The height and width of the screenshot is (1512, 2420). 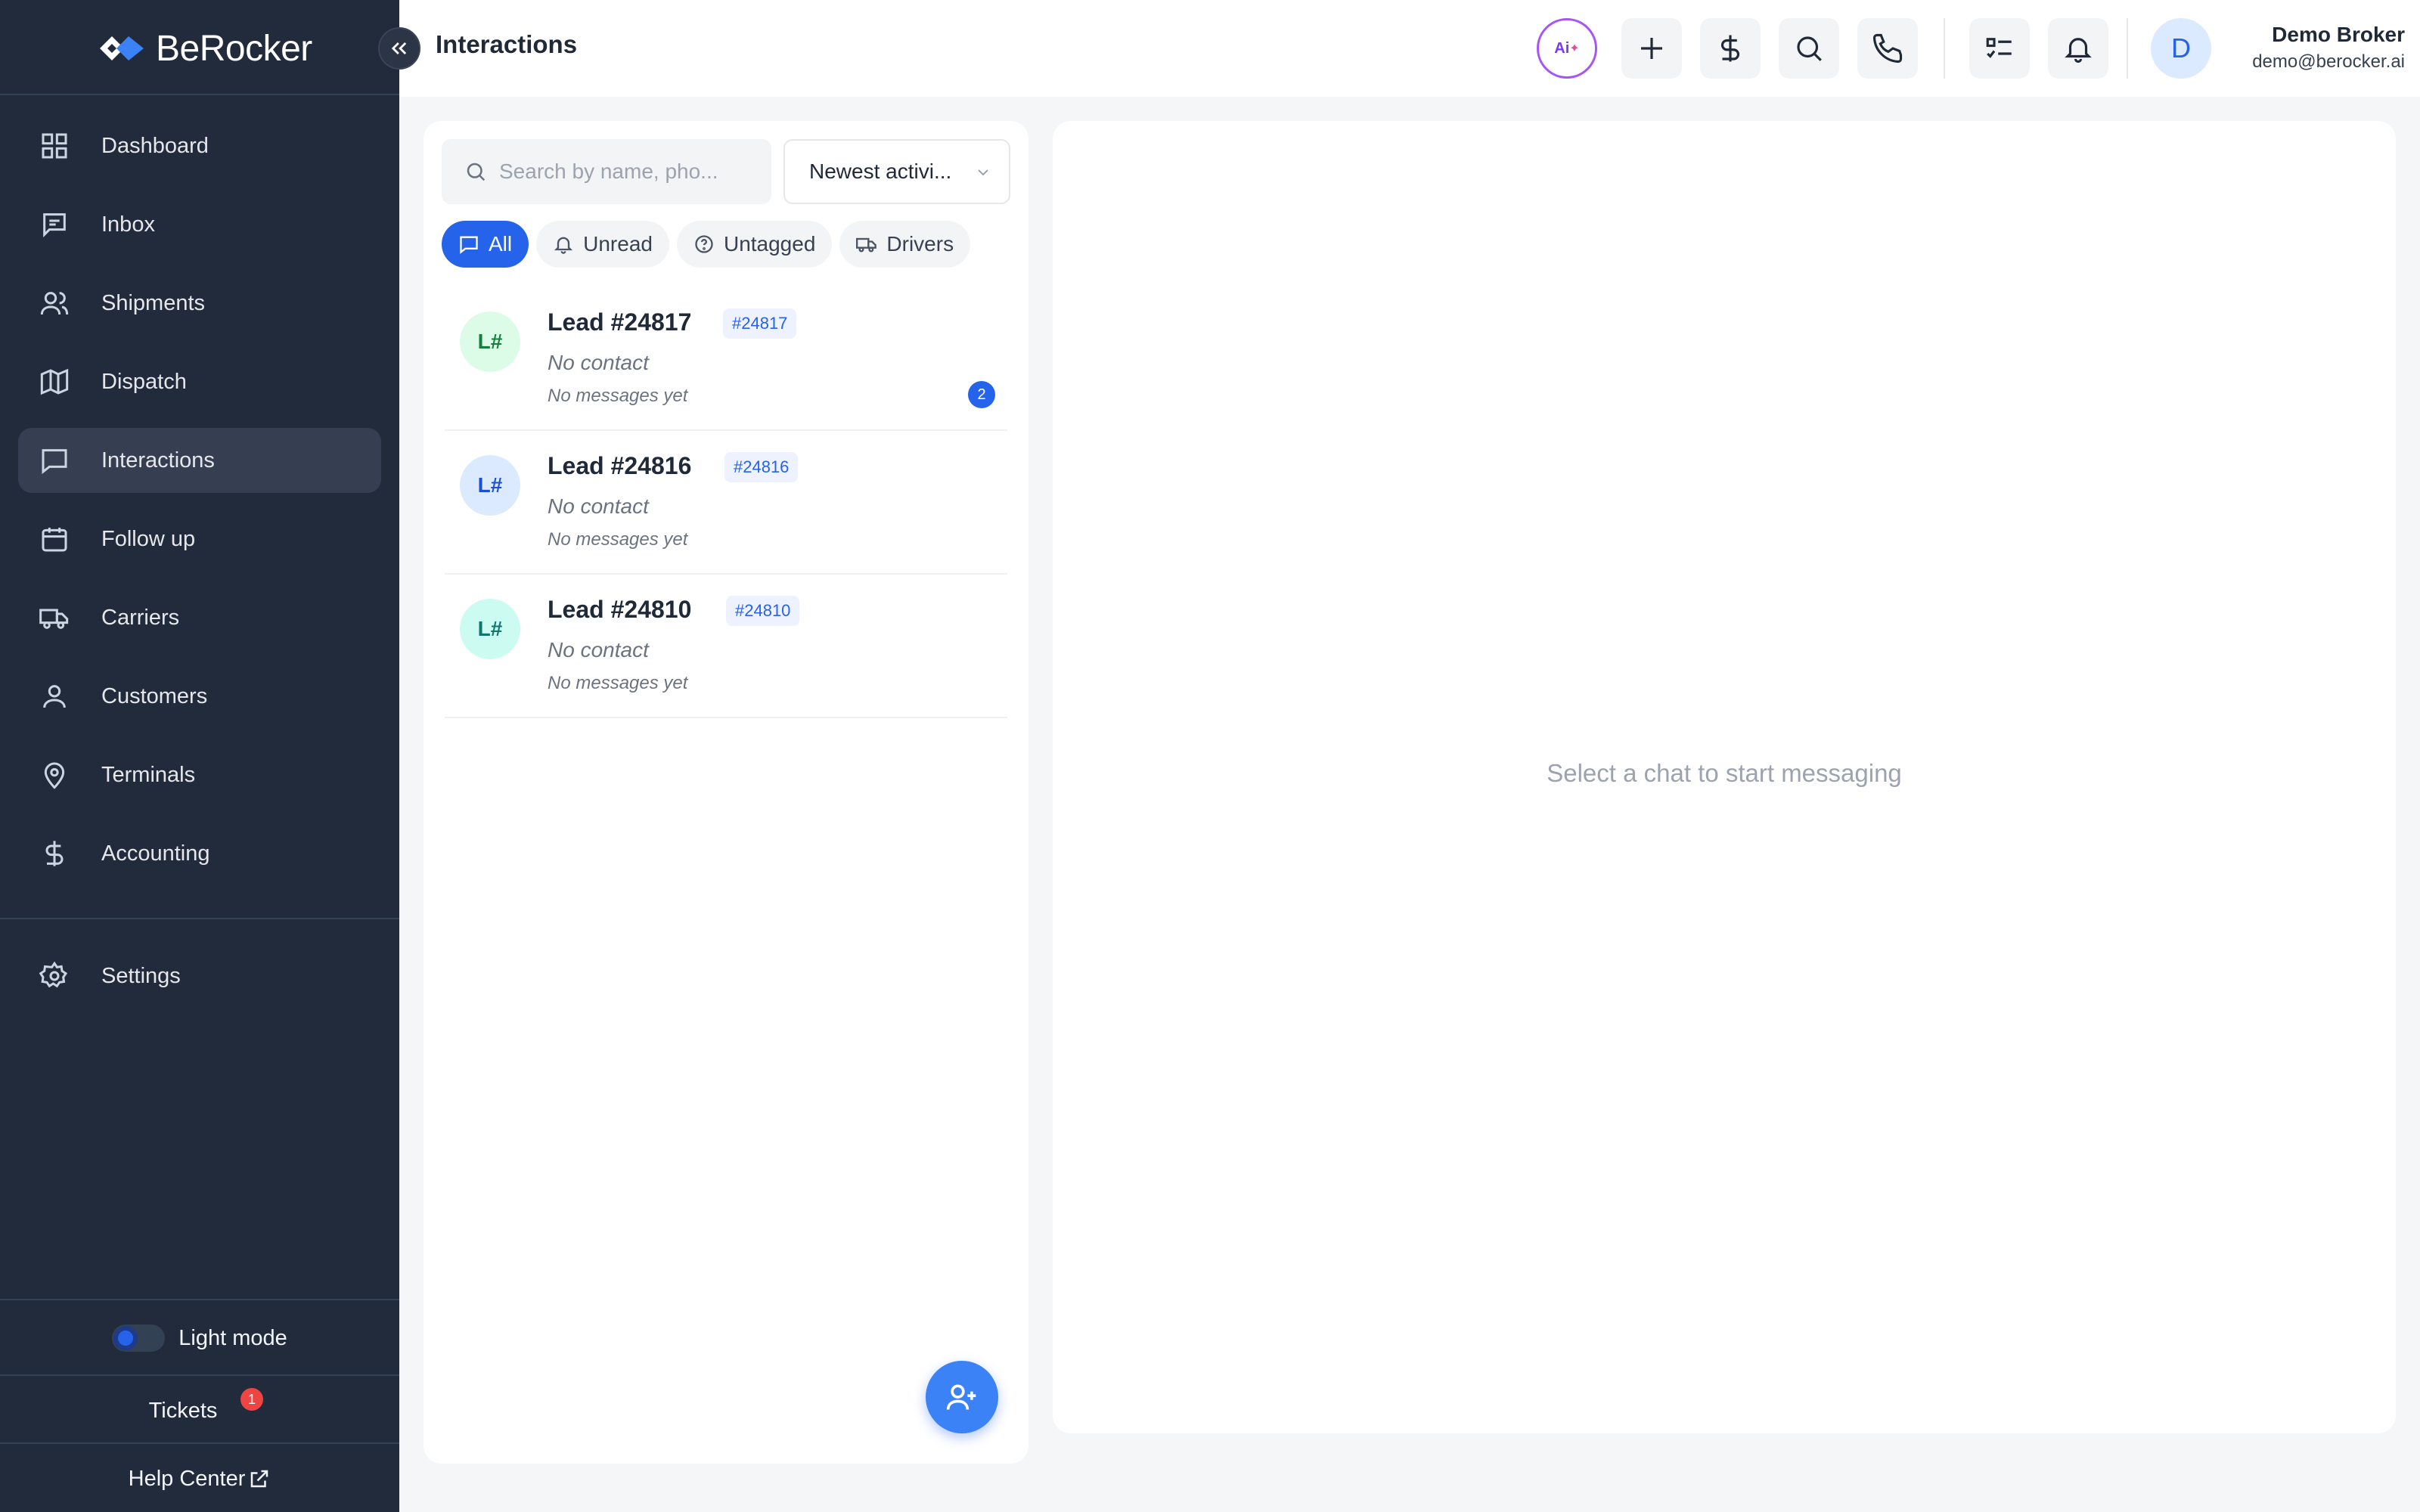 I want to click on filter-untagged: Untagged, so click(x=754, y=245).